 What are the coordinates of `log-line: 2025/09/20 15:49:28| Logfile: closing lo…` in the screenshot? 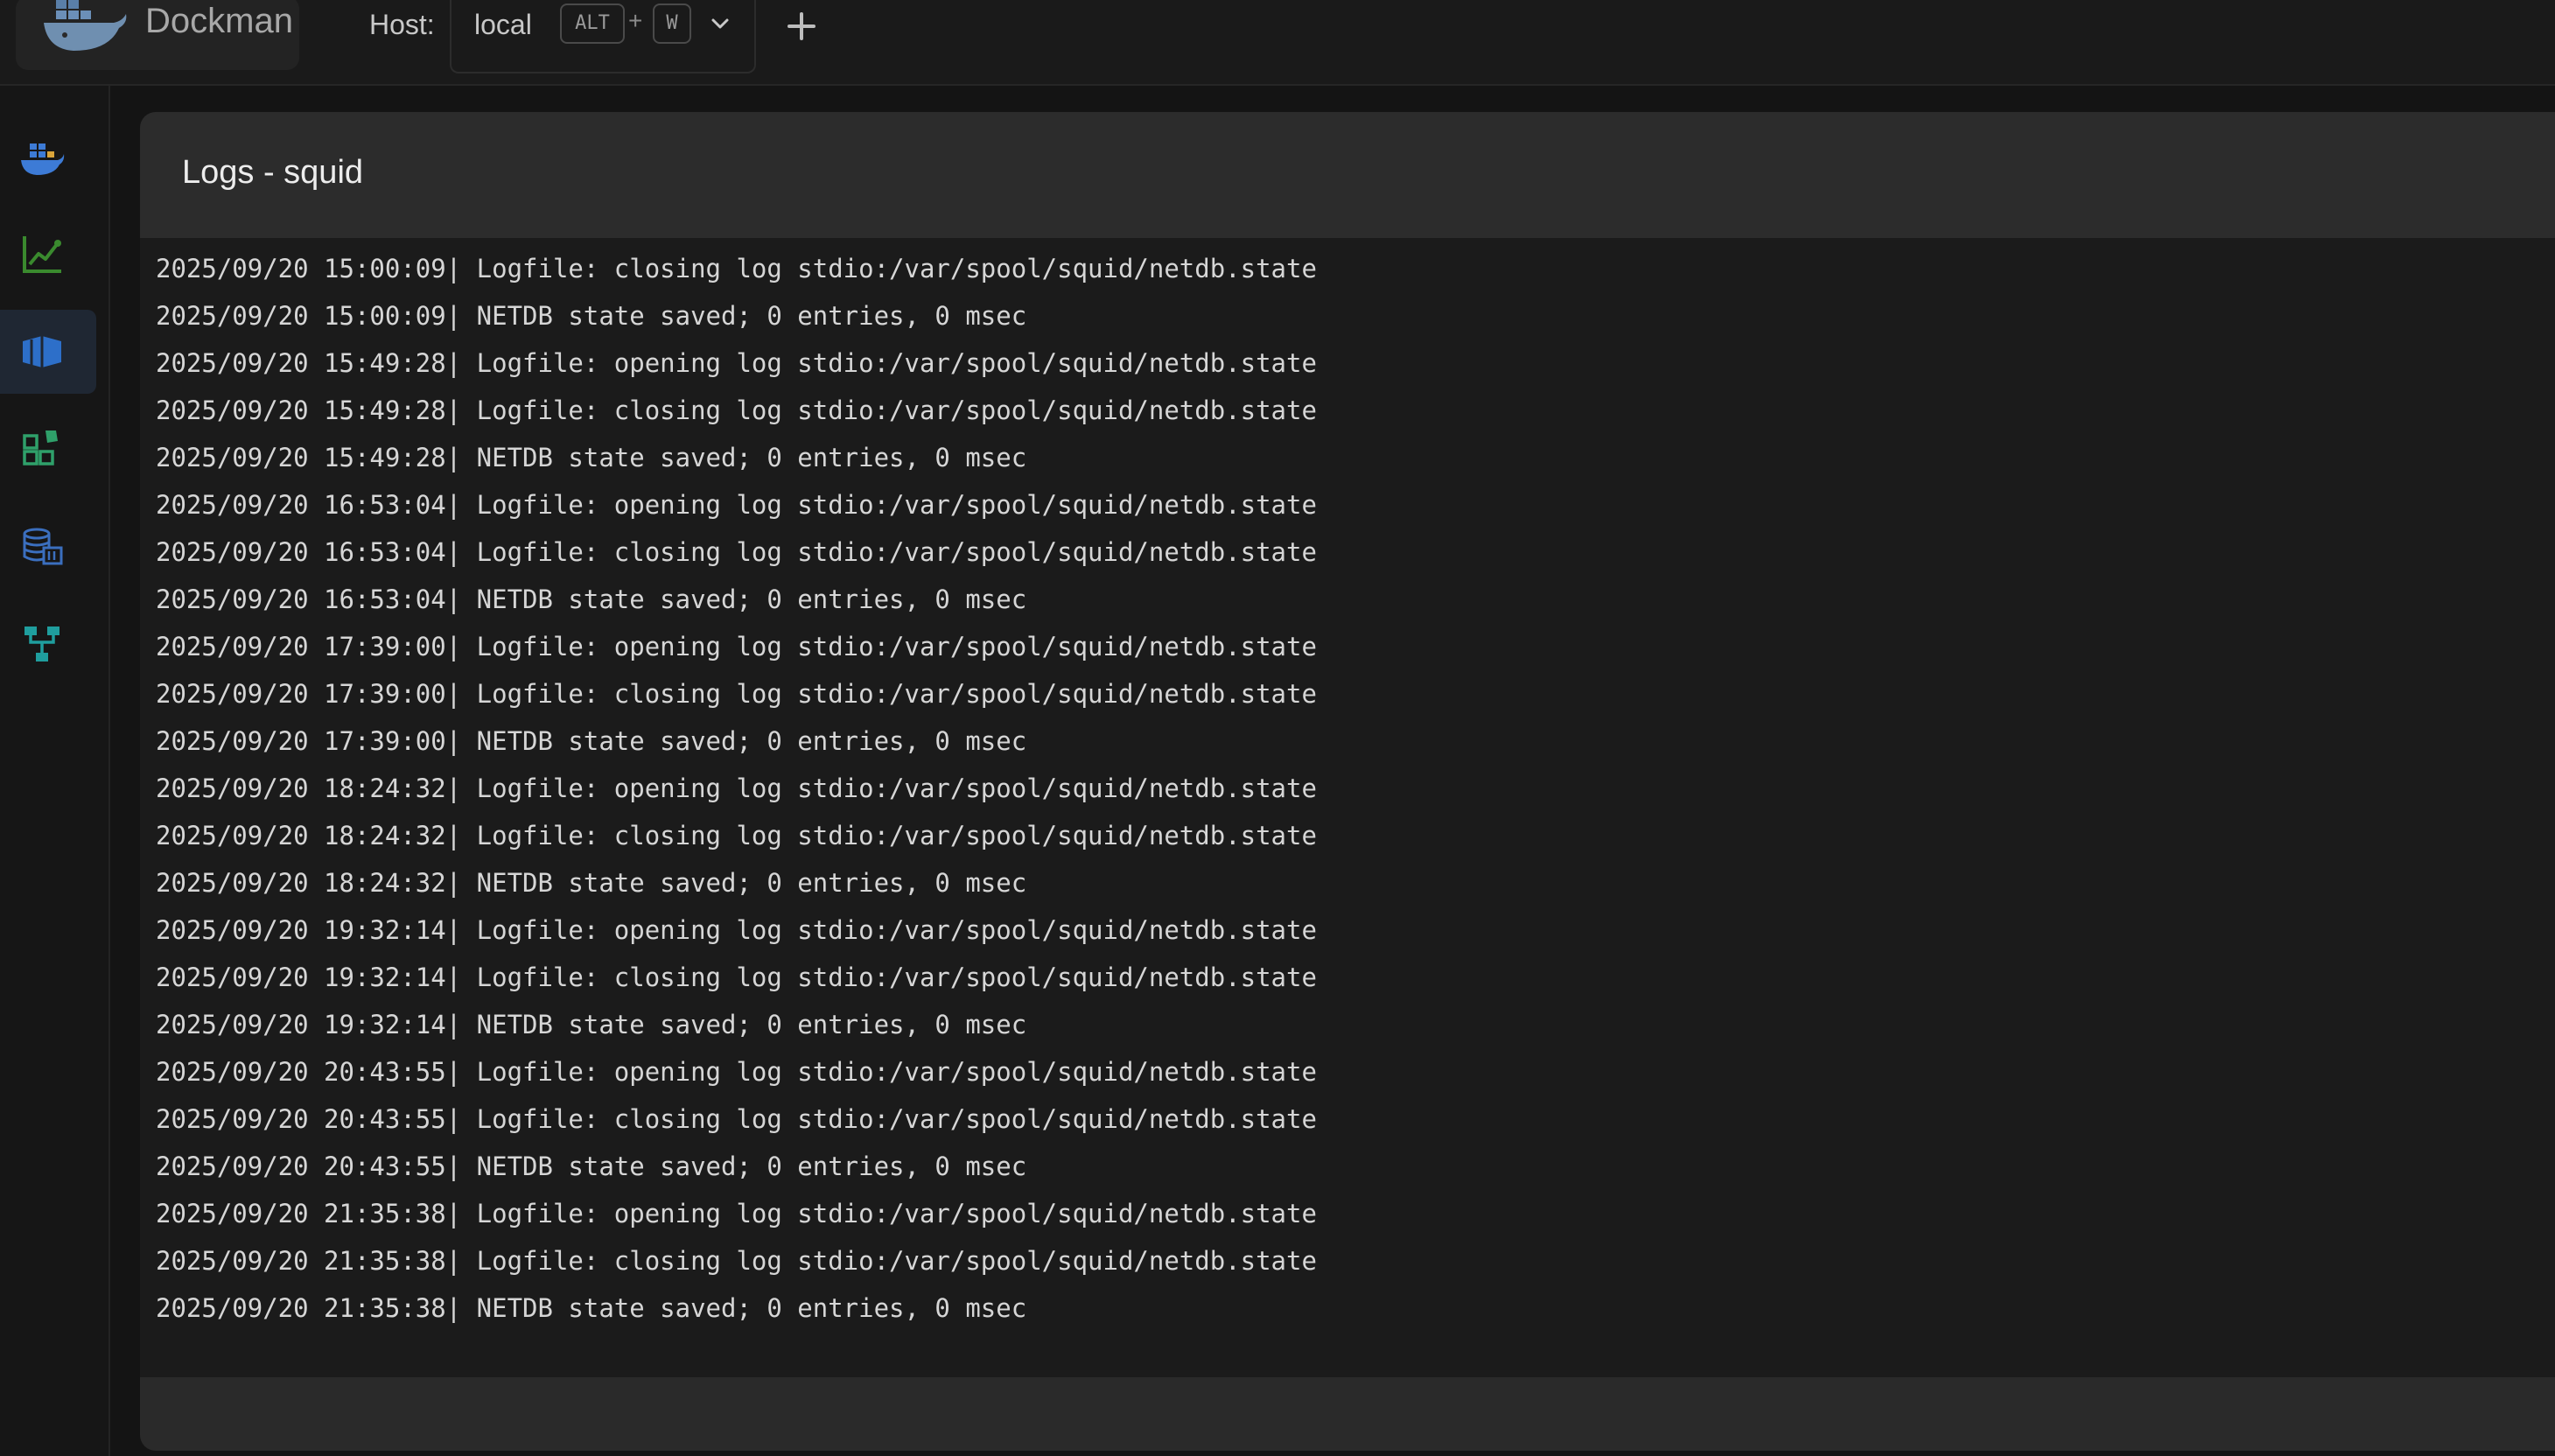 It's located at (736, 410).